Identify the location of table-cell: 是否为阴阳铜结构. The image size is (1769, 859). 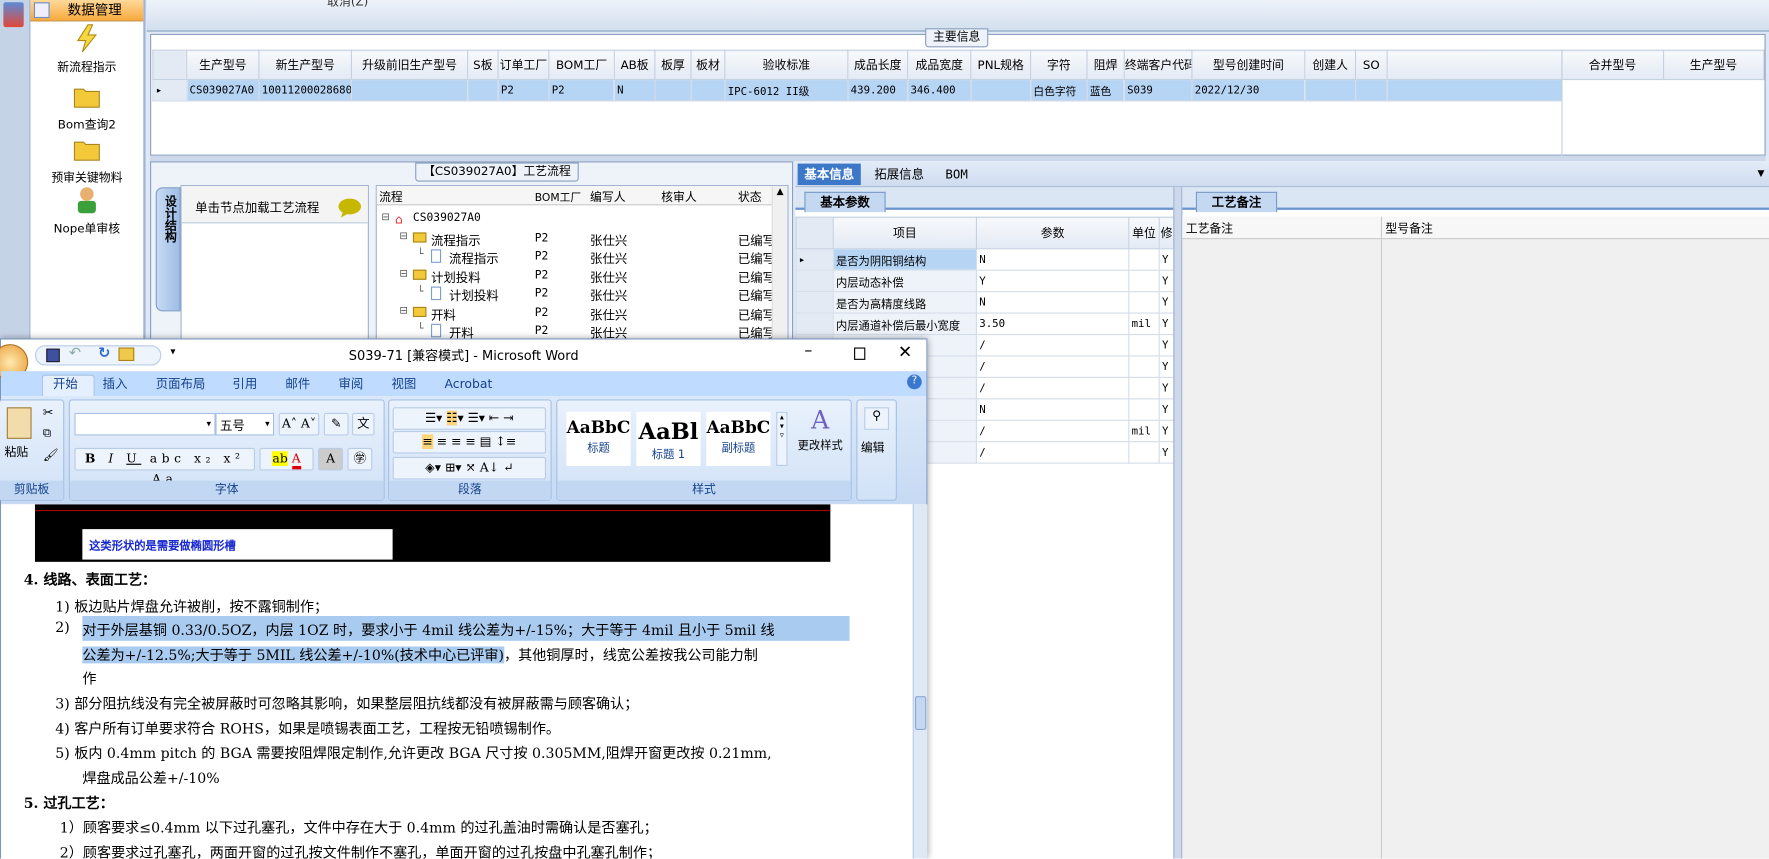
(905, 259).